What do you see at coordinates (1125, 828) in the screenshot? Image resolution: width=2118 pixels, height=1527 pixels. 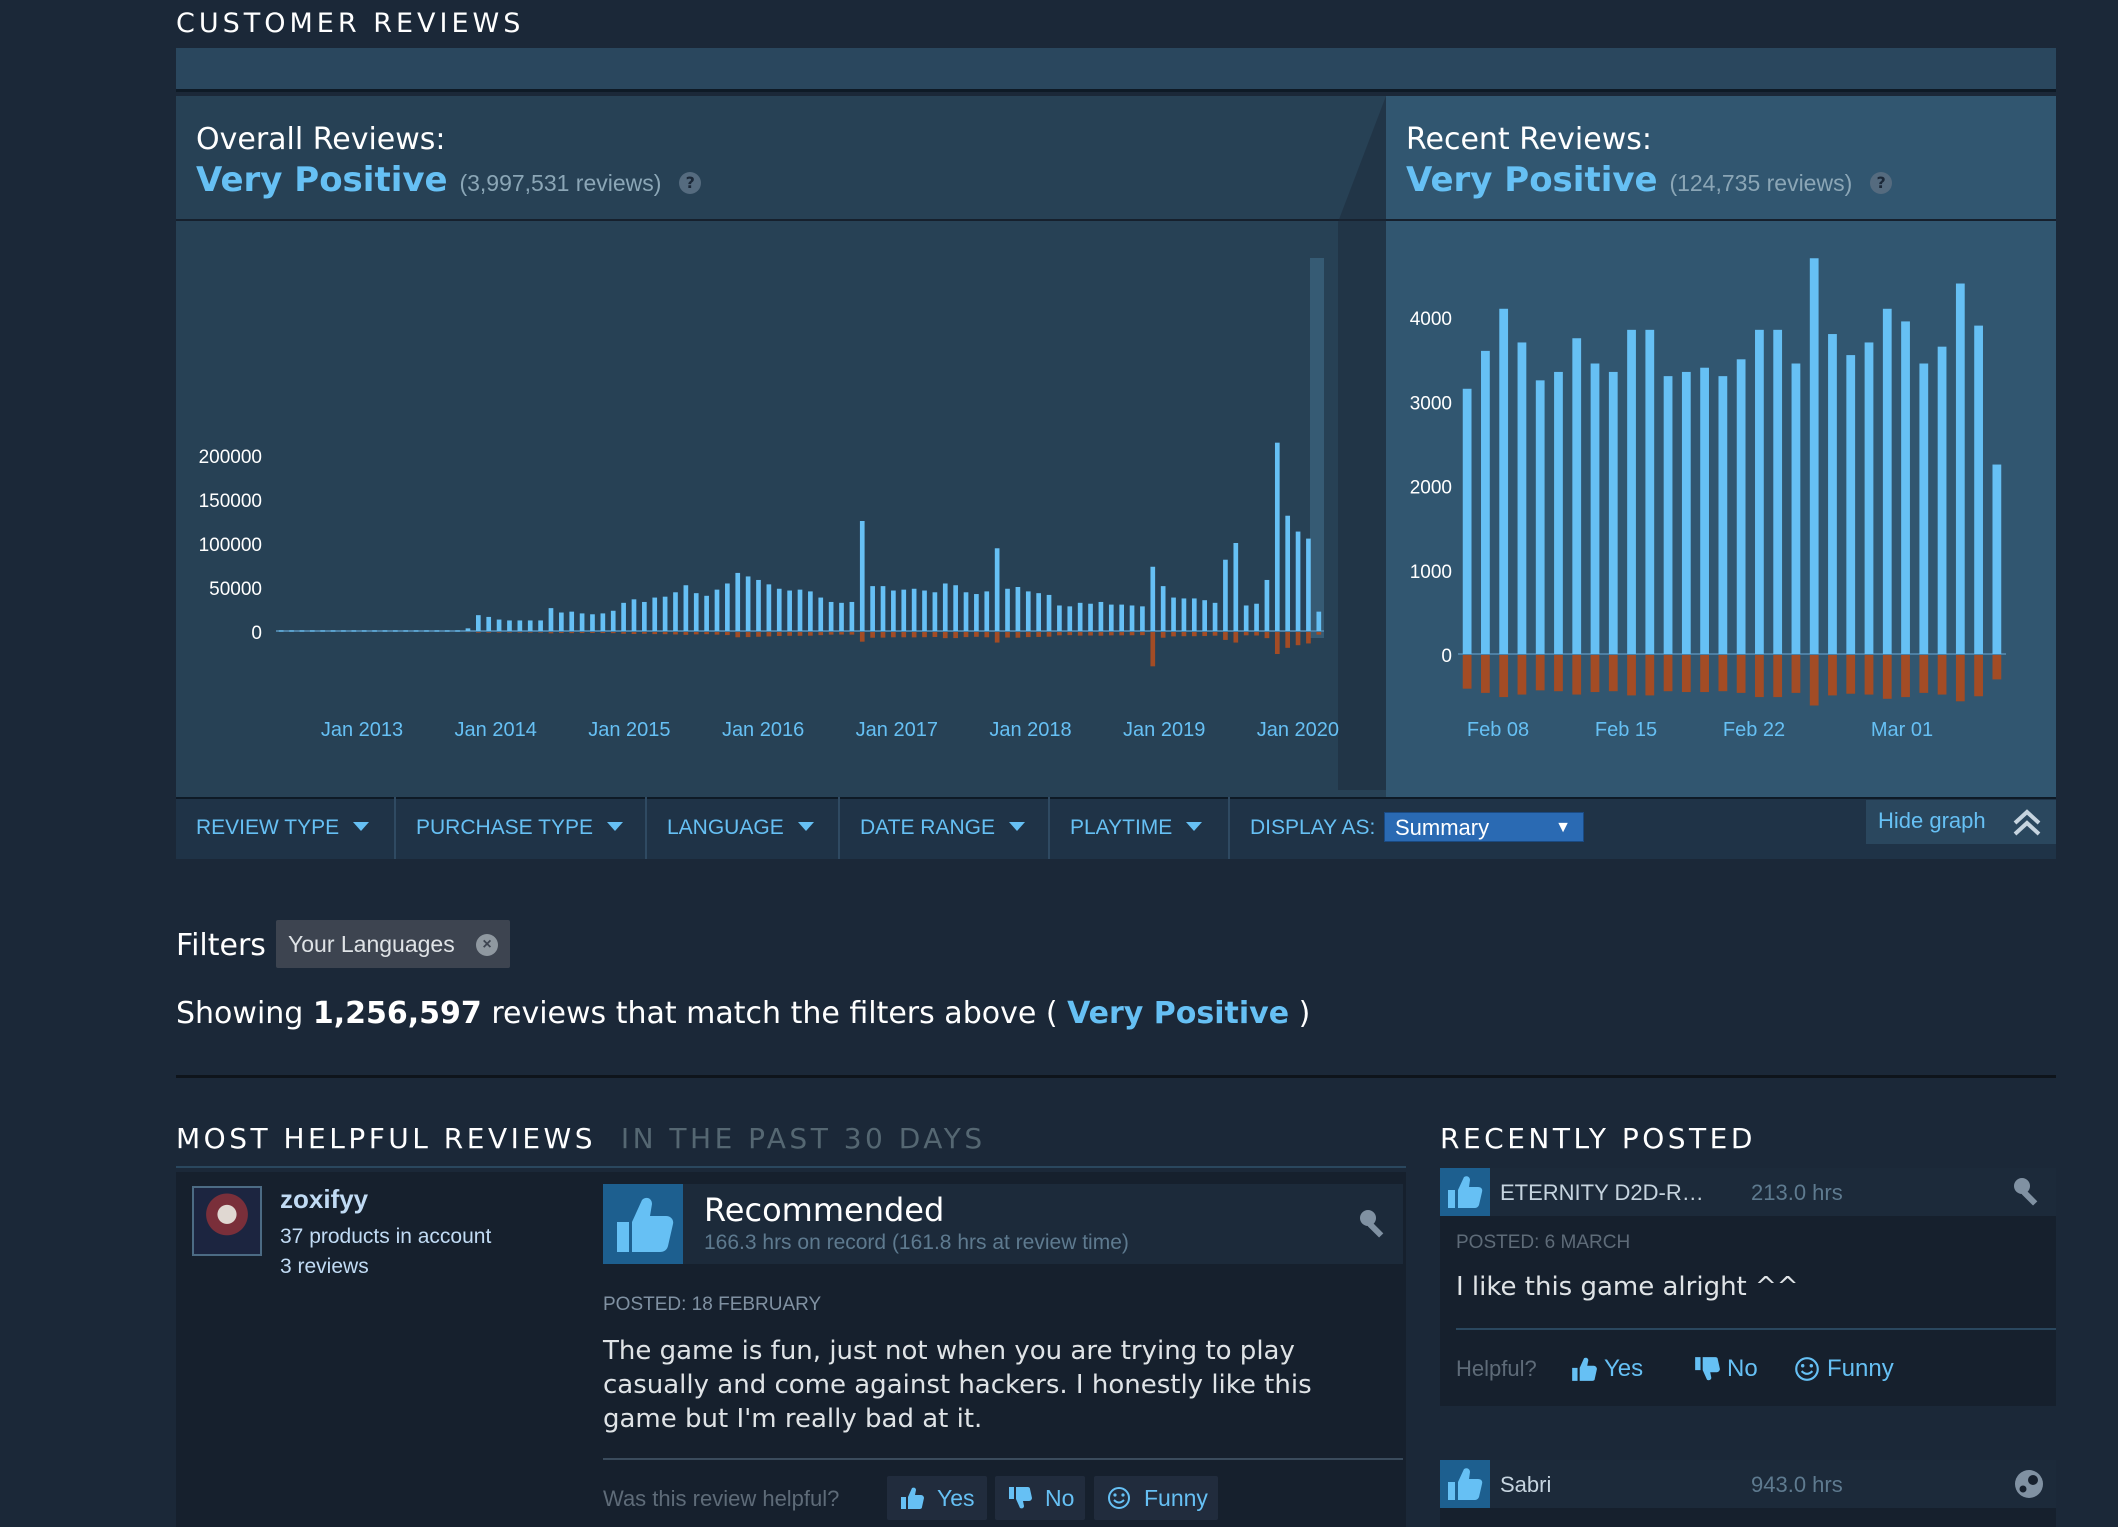 I see `playtime-dropdown: PLAYTIME` at bounding box center [1125, 828].